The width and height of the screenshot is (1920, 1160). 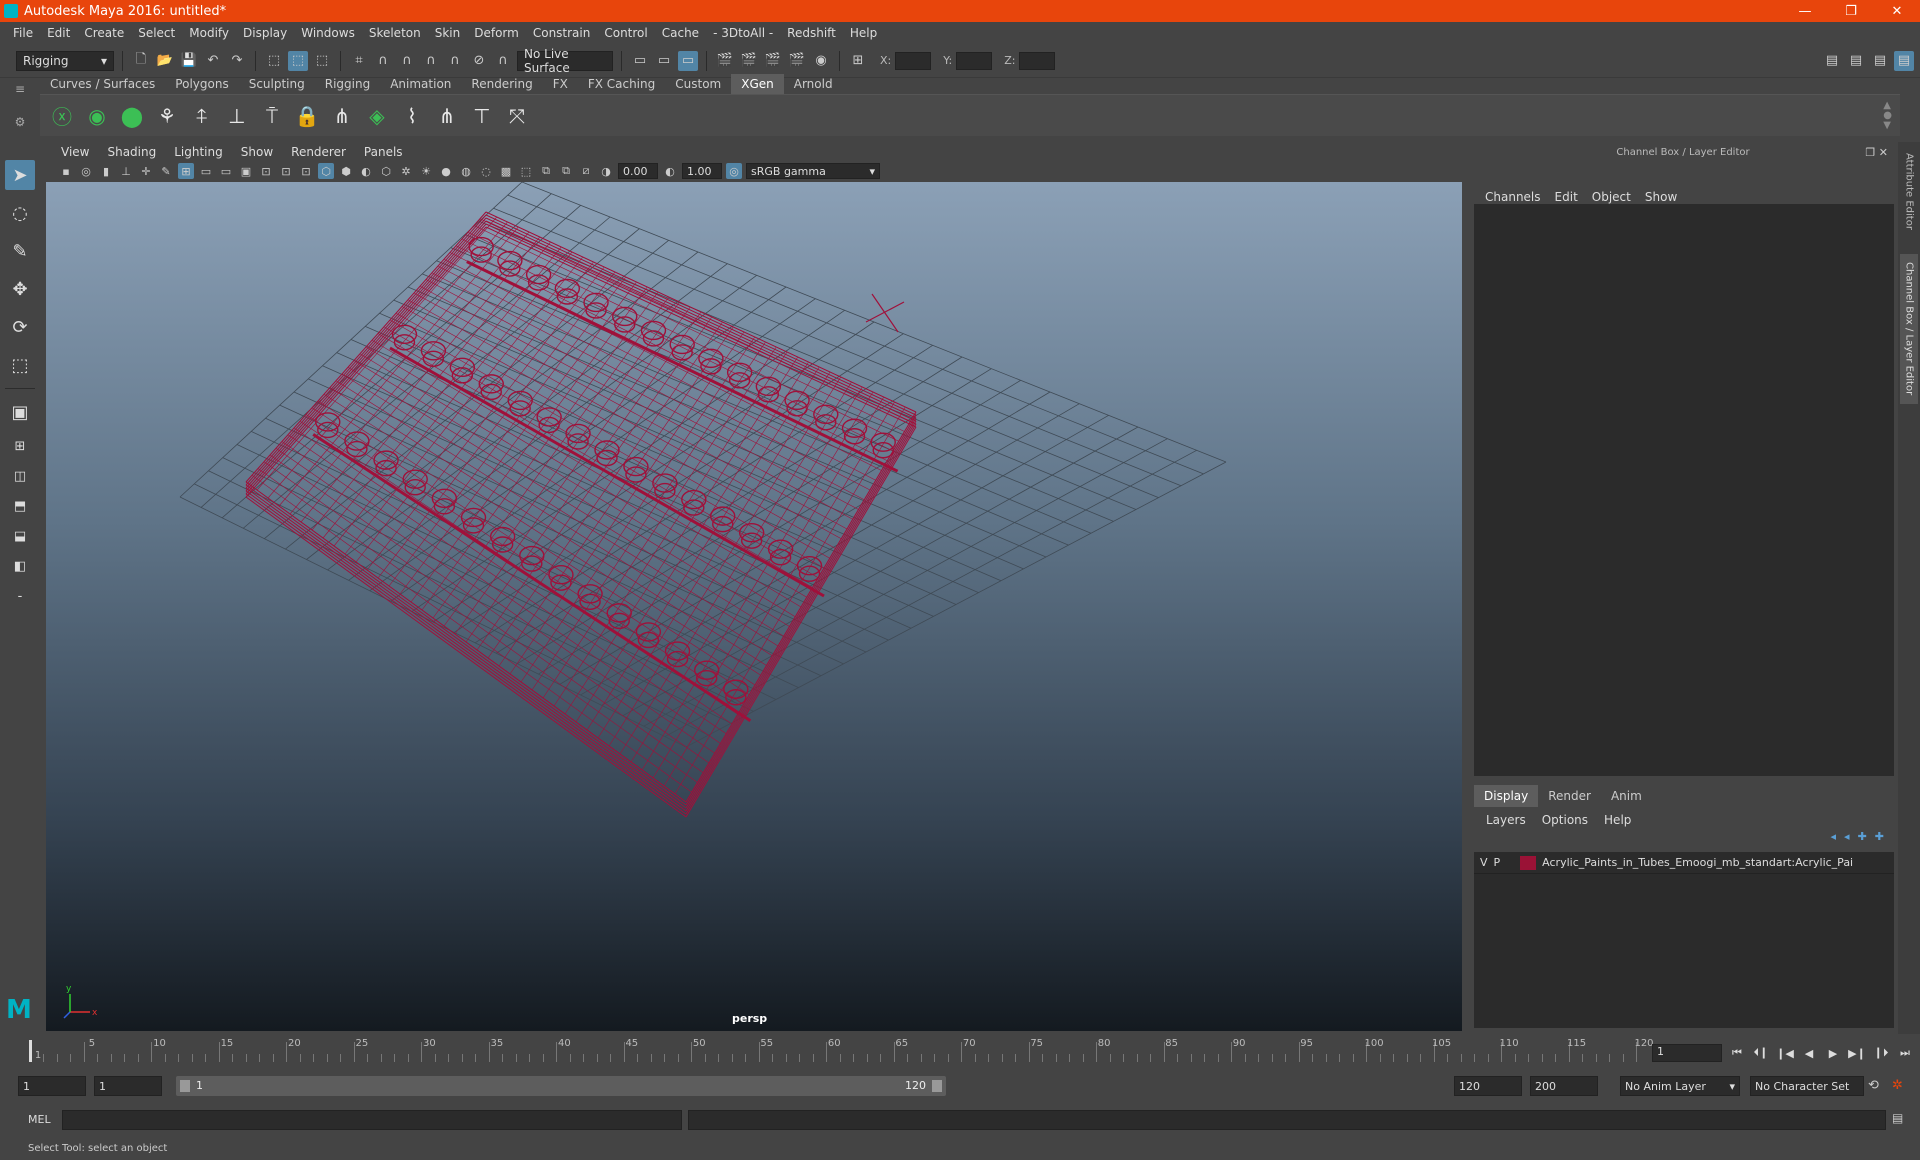 What do you see at coordinates (20, 365) in the screenshot?
I see `scale-tool-icon: ⬚` at bounding box center [20, 365].